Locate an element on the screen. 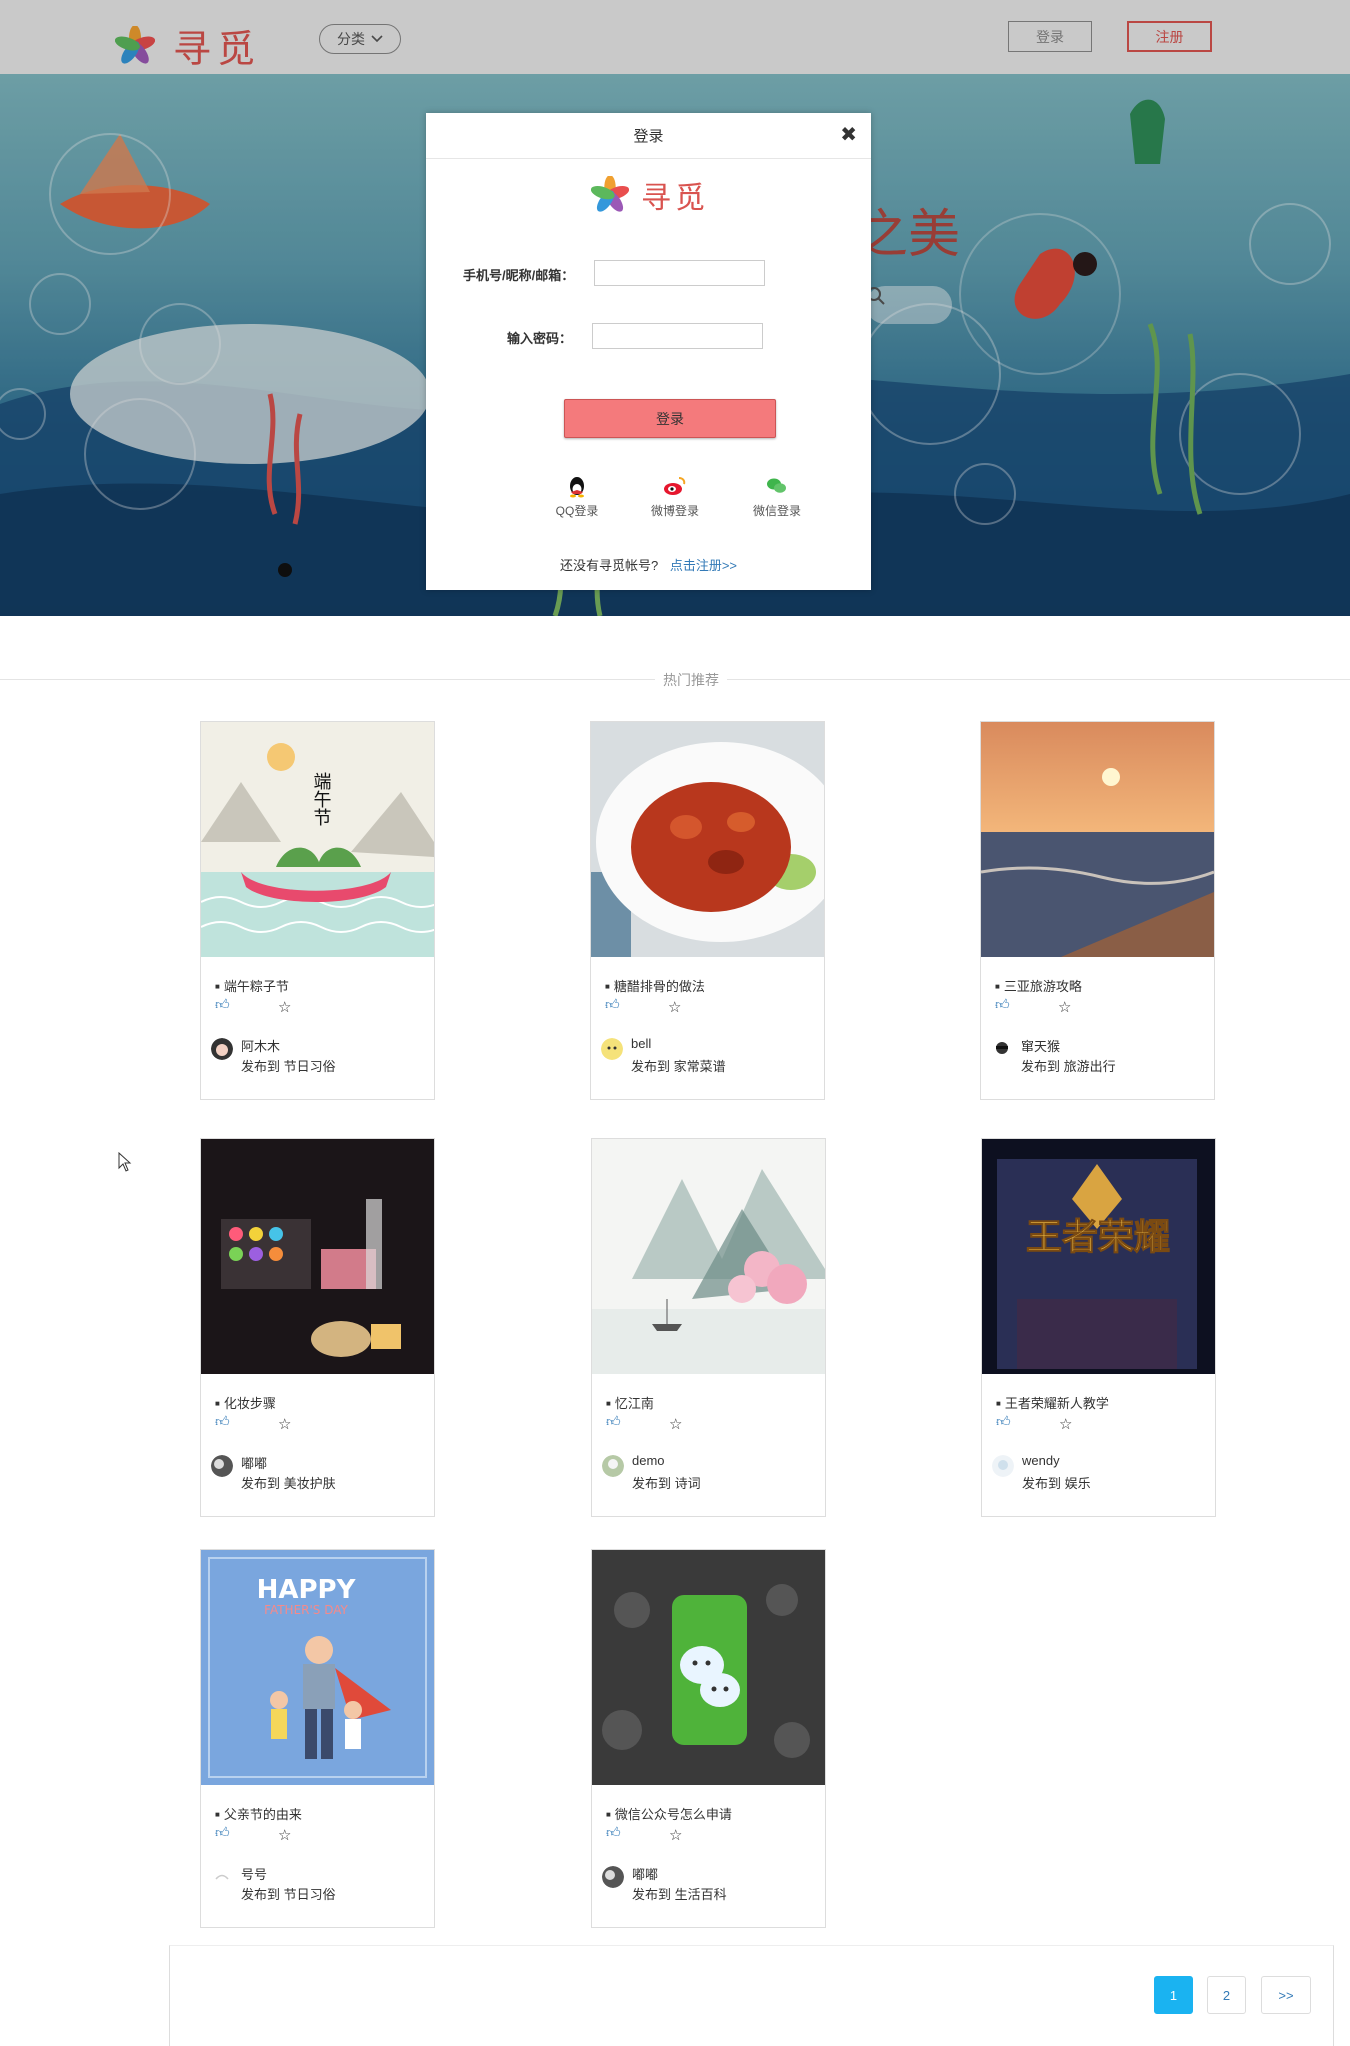 The height and width of the screenshot is (2046, 1350). post-card: 王者荣耀 王者荣耀新人教学 👍︎ ☆ wendy 发布到 娱乐 is located at coordinates (1098, 1327).